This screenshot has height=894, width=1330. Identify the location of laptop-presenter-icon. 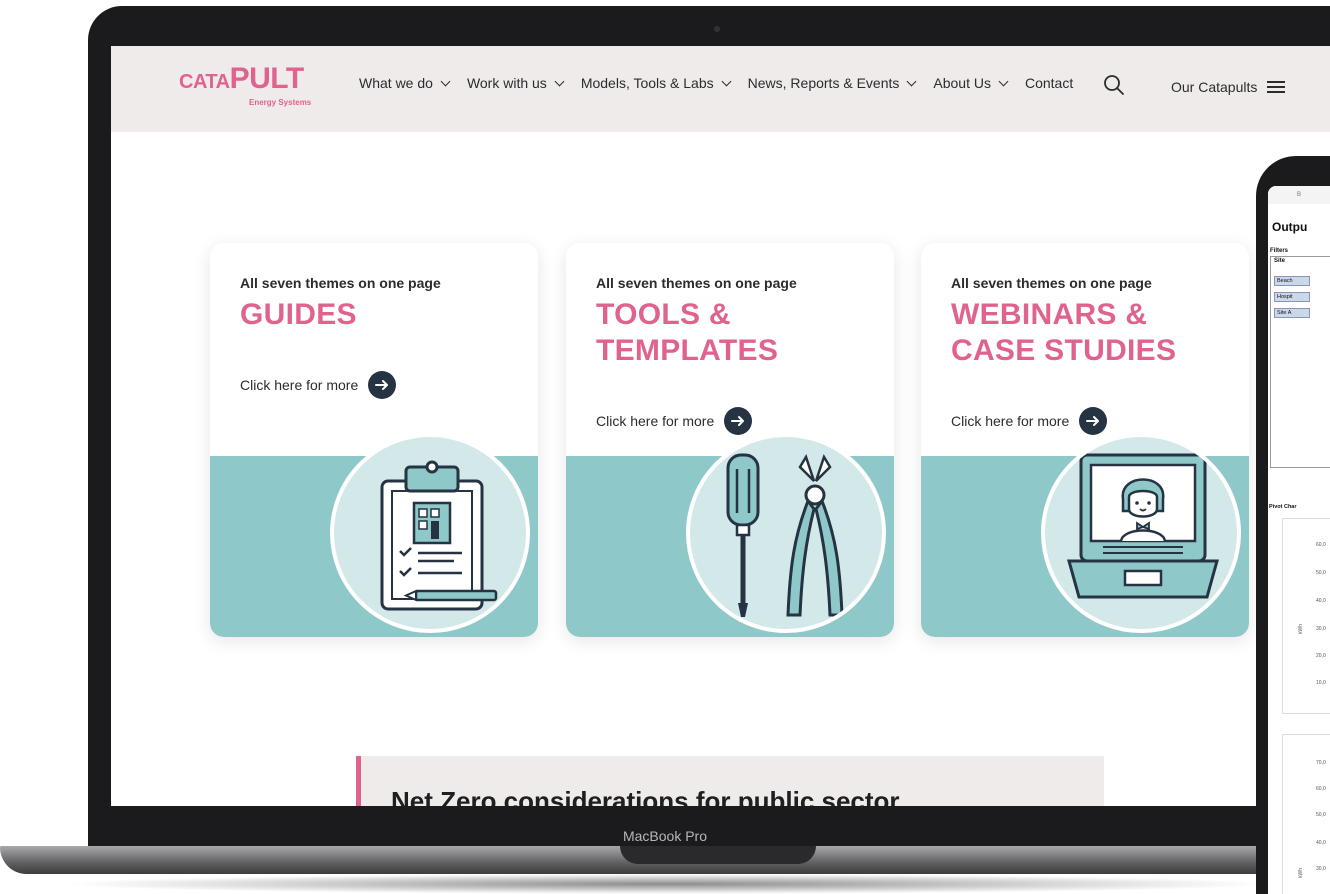
(1141, 533).